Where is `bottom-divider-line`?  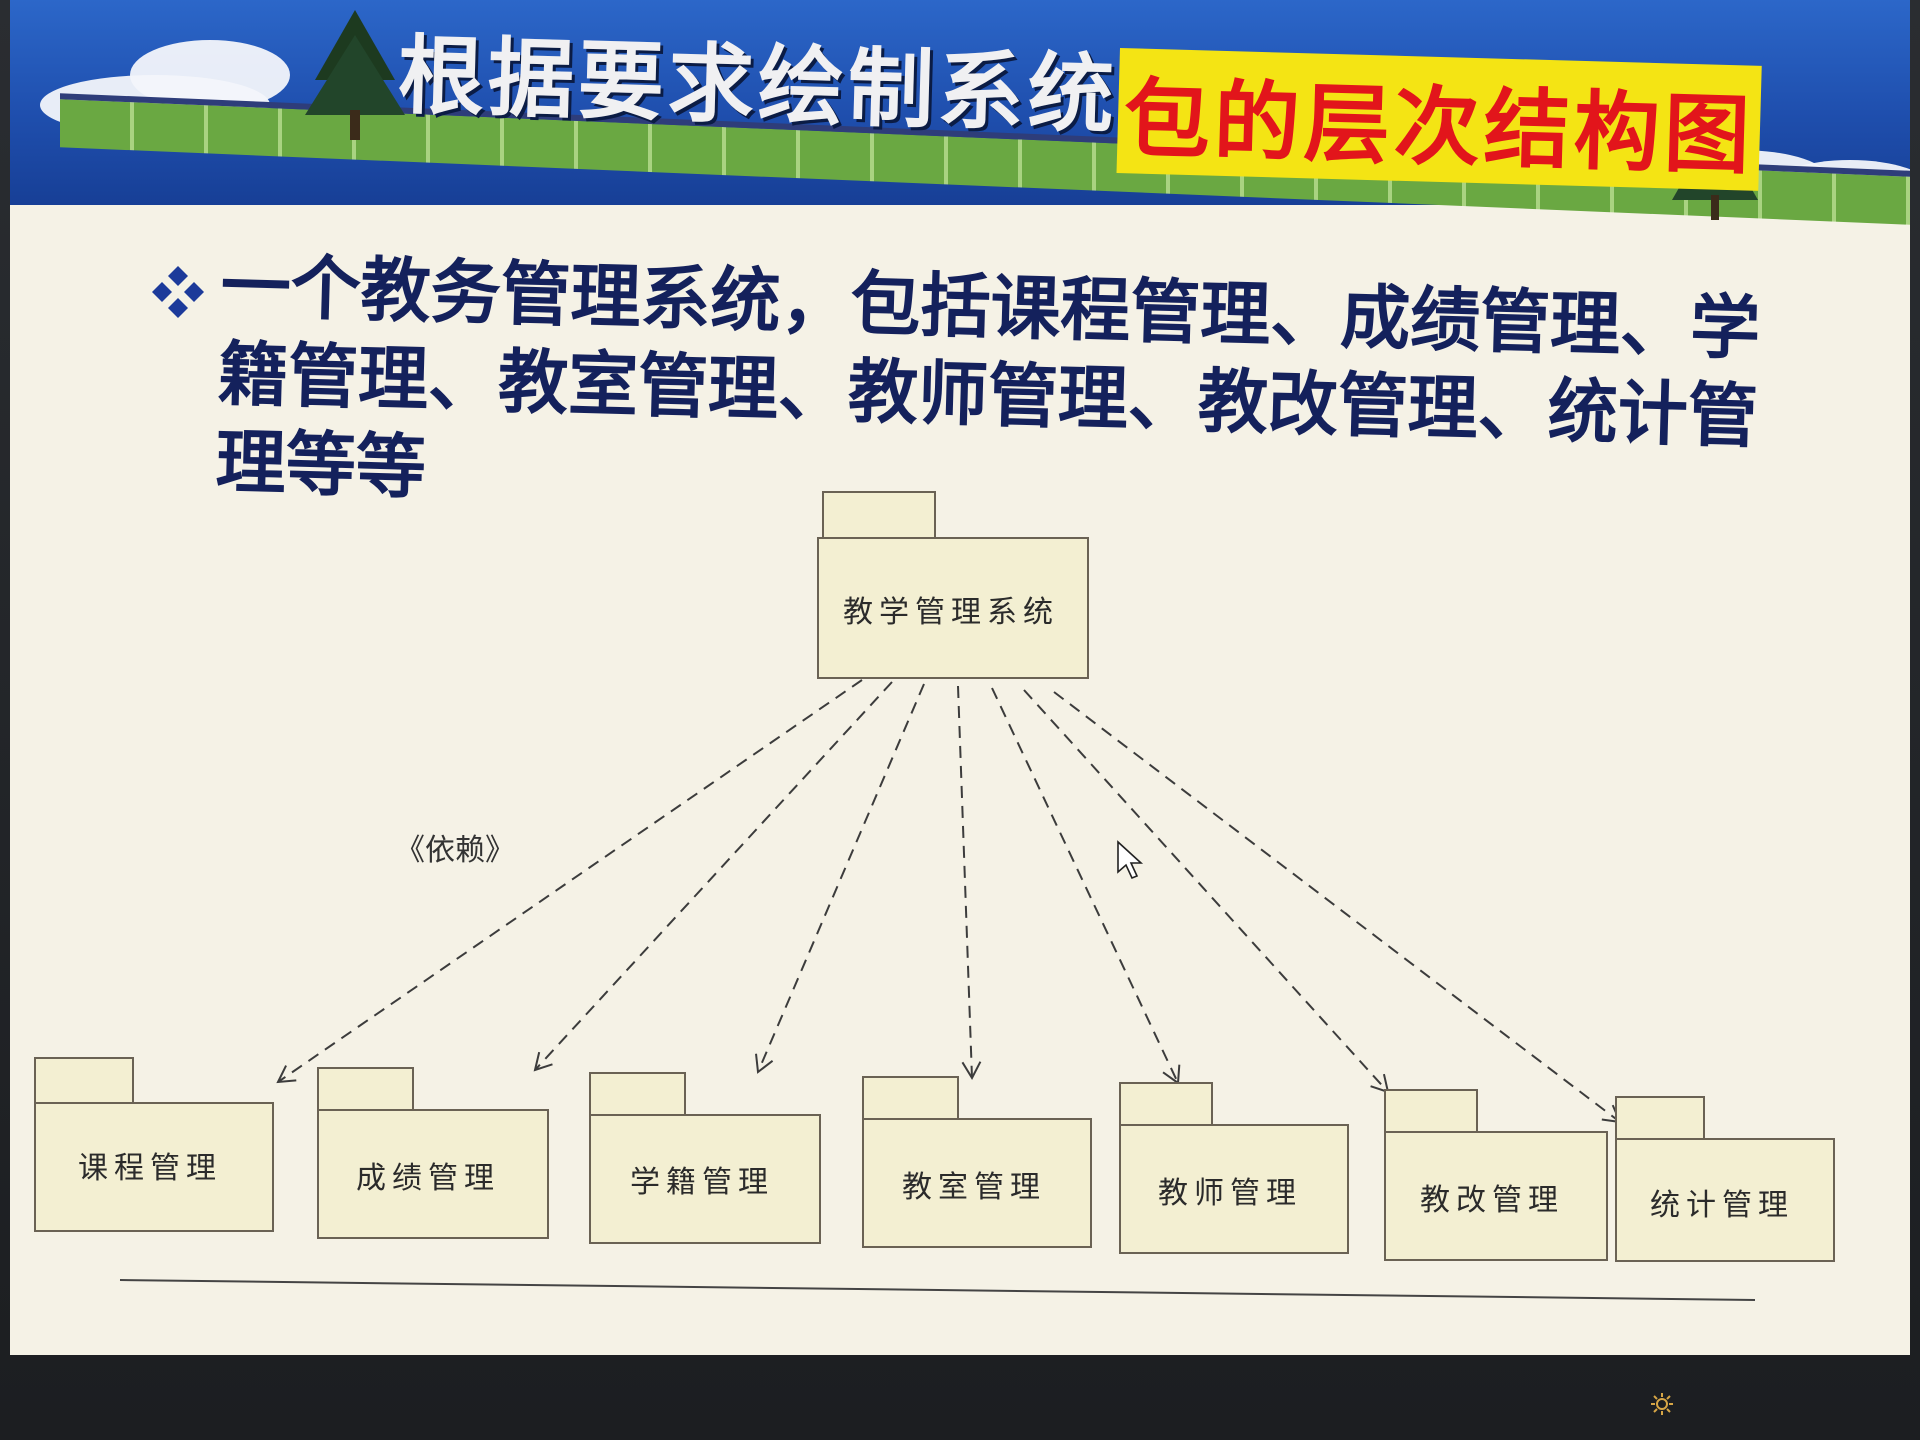 bottom-divider-line is located at coordinates (937, 1290).